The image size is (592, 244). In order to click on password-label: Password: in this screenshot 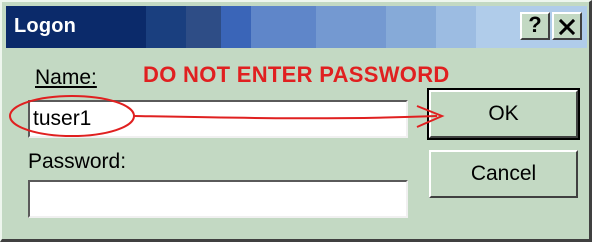, I will do `click(77, 162)`.